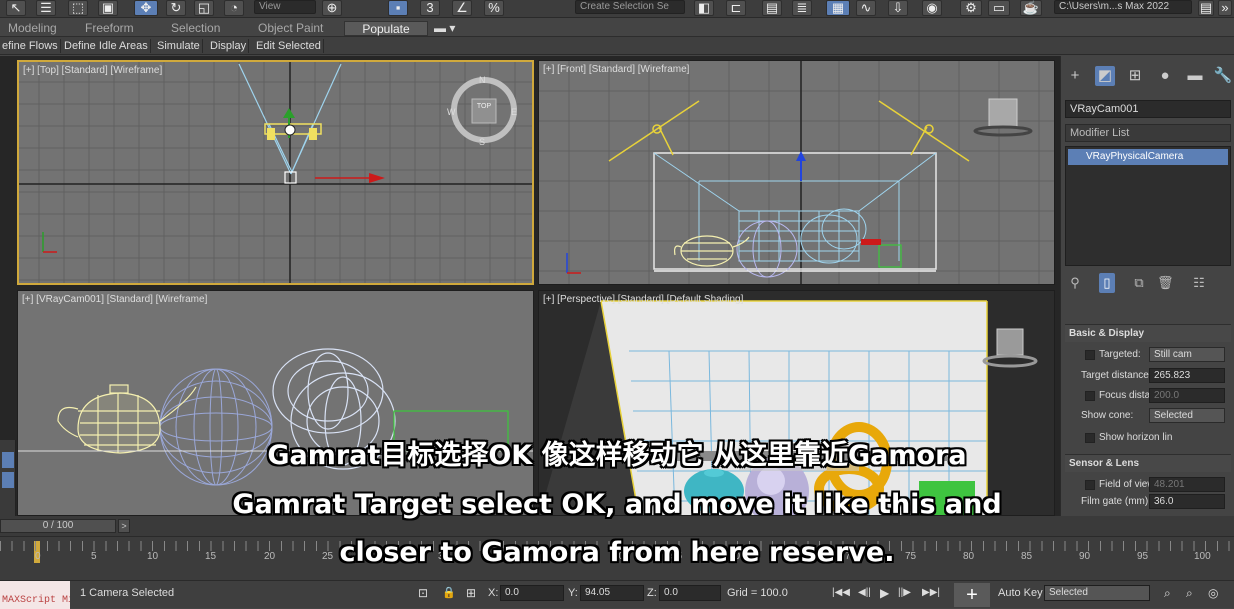 This screenshot has width=1234, height=609. What do you see at coordinates (425, 593) in the screenshot?
I see `isolate-selection-icon: ⊡` at bounding box center [425, 593].